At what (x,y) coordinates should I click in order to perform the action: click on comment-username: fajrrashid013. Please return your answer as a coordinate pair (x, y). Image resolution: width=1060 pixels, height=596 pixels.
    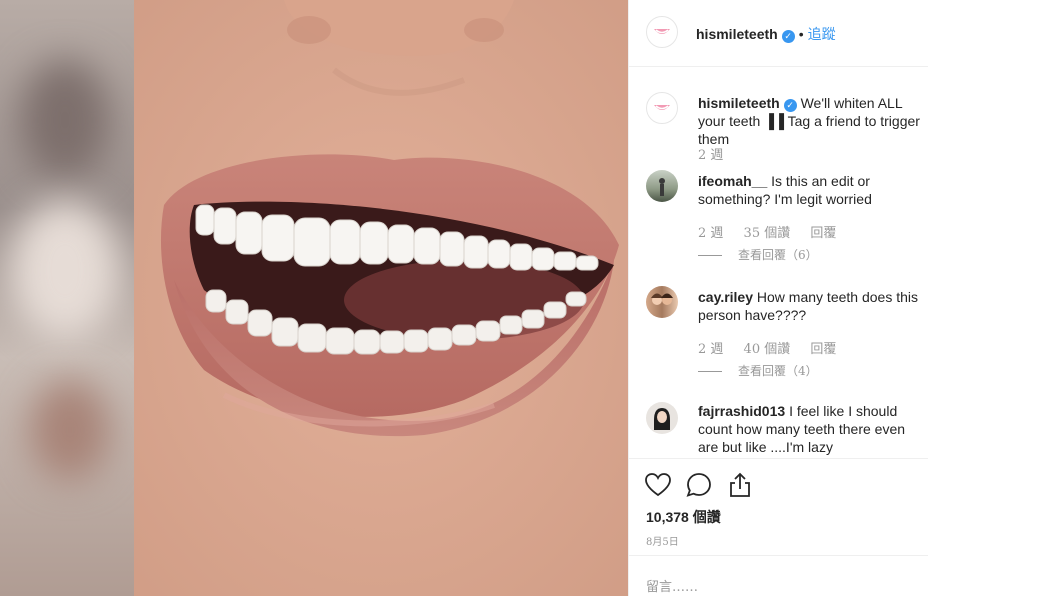
    Looking at the image, I should click on (741, 411).